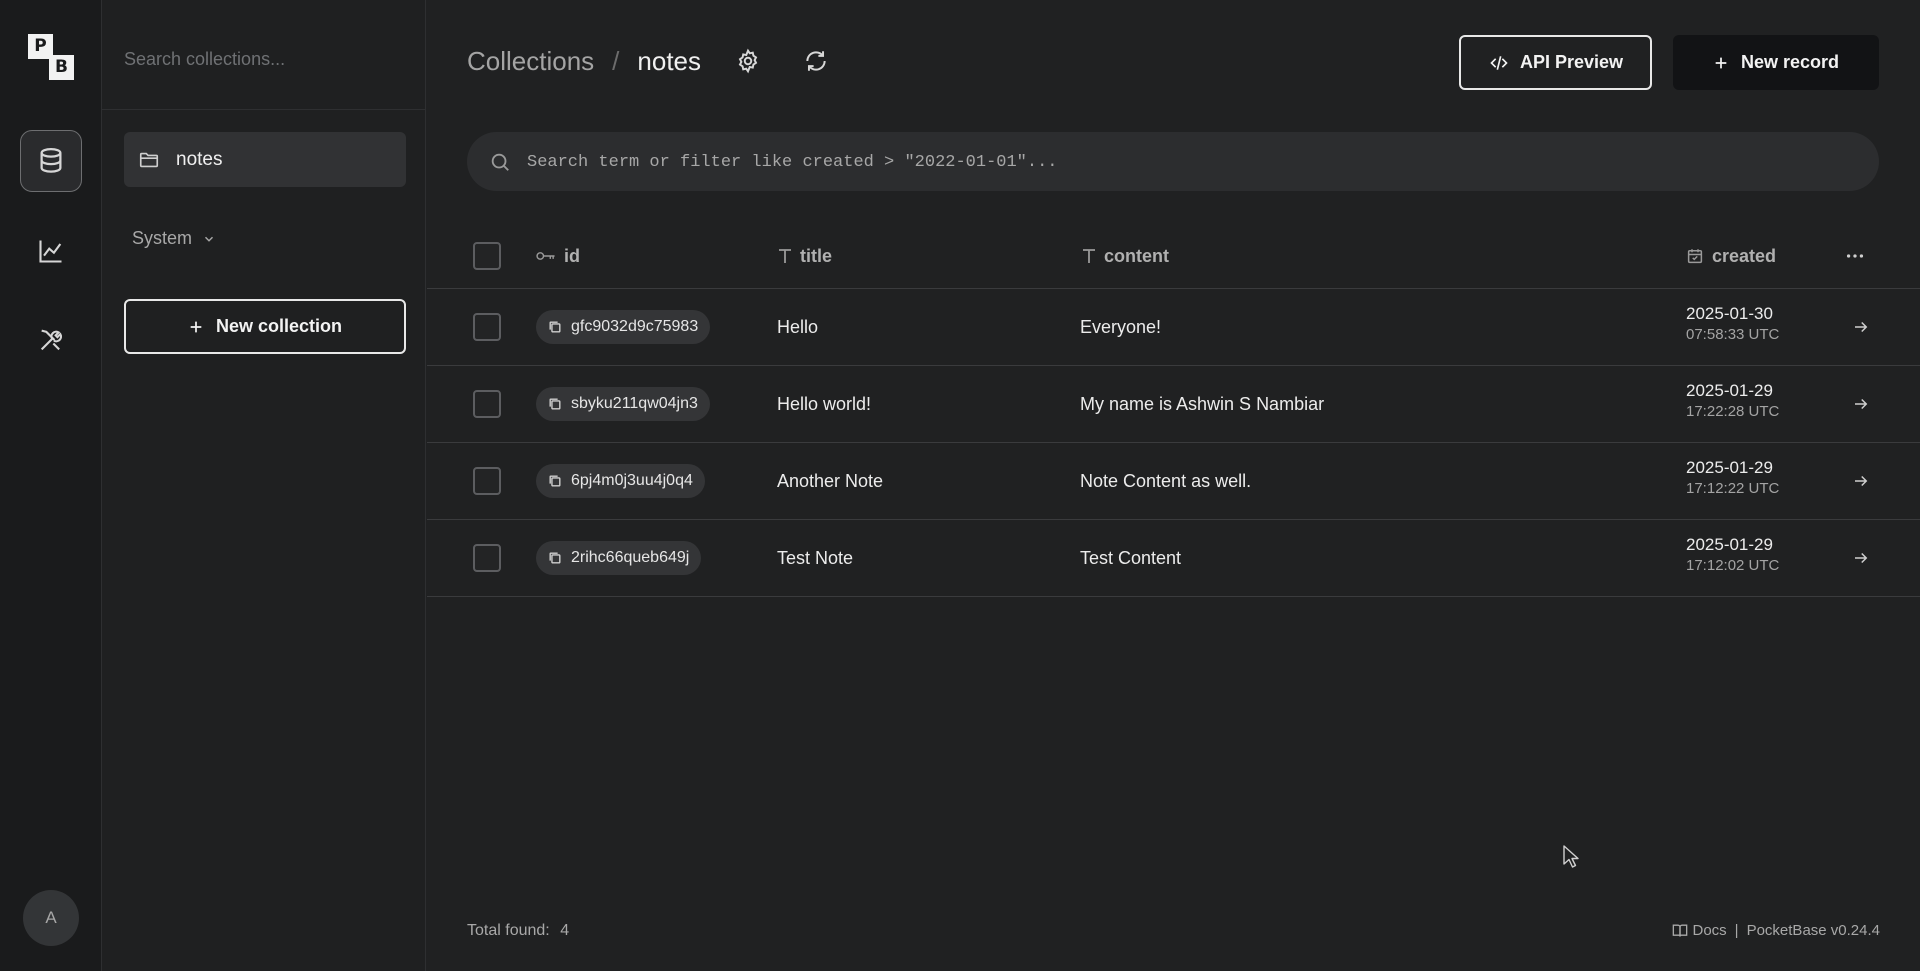 This screenshot has width=1920, height=971. I want to click on rail-collections-button, so click(51, 161).